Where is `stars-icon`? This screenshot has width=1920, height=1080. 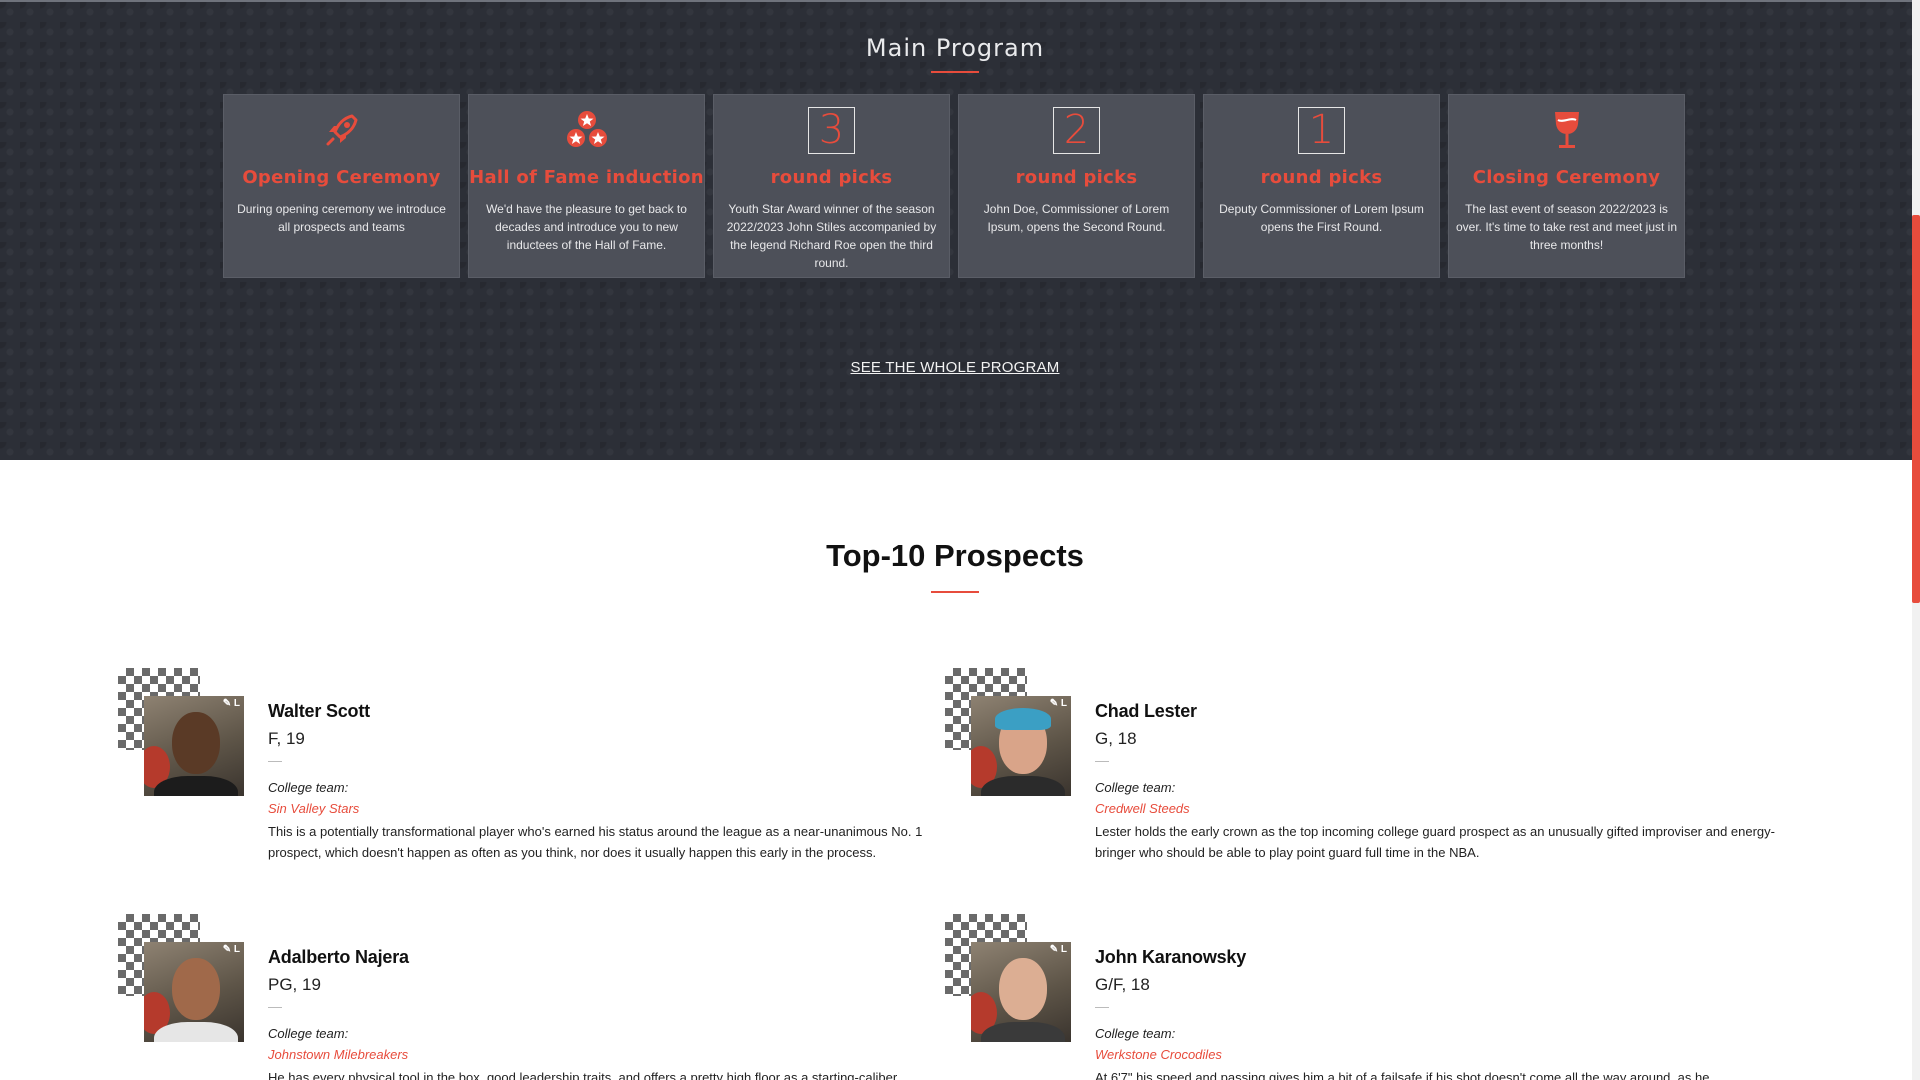 stars-icon is located at coordinates (586, 129).